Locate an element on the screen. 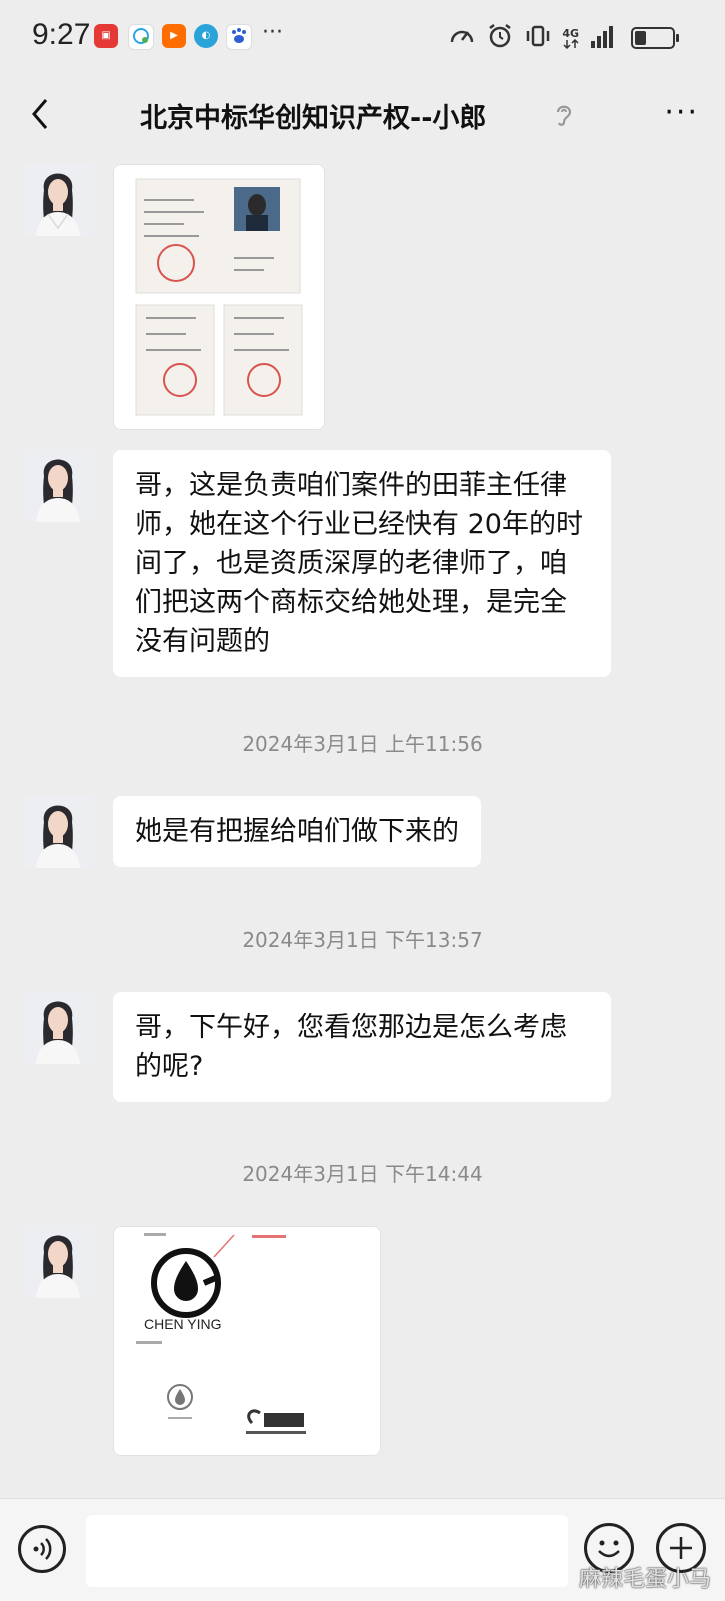 The height and width of the screenshot is (1601, 725). message-text: 哥，下午好，您看您那边是怎么考虑的呢? is located at coordinates (351, 1047).